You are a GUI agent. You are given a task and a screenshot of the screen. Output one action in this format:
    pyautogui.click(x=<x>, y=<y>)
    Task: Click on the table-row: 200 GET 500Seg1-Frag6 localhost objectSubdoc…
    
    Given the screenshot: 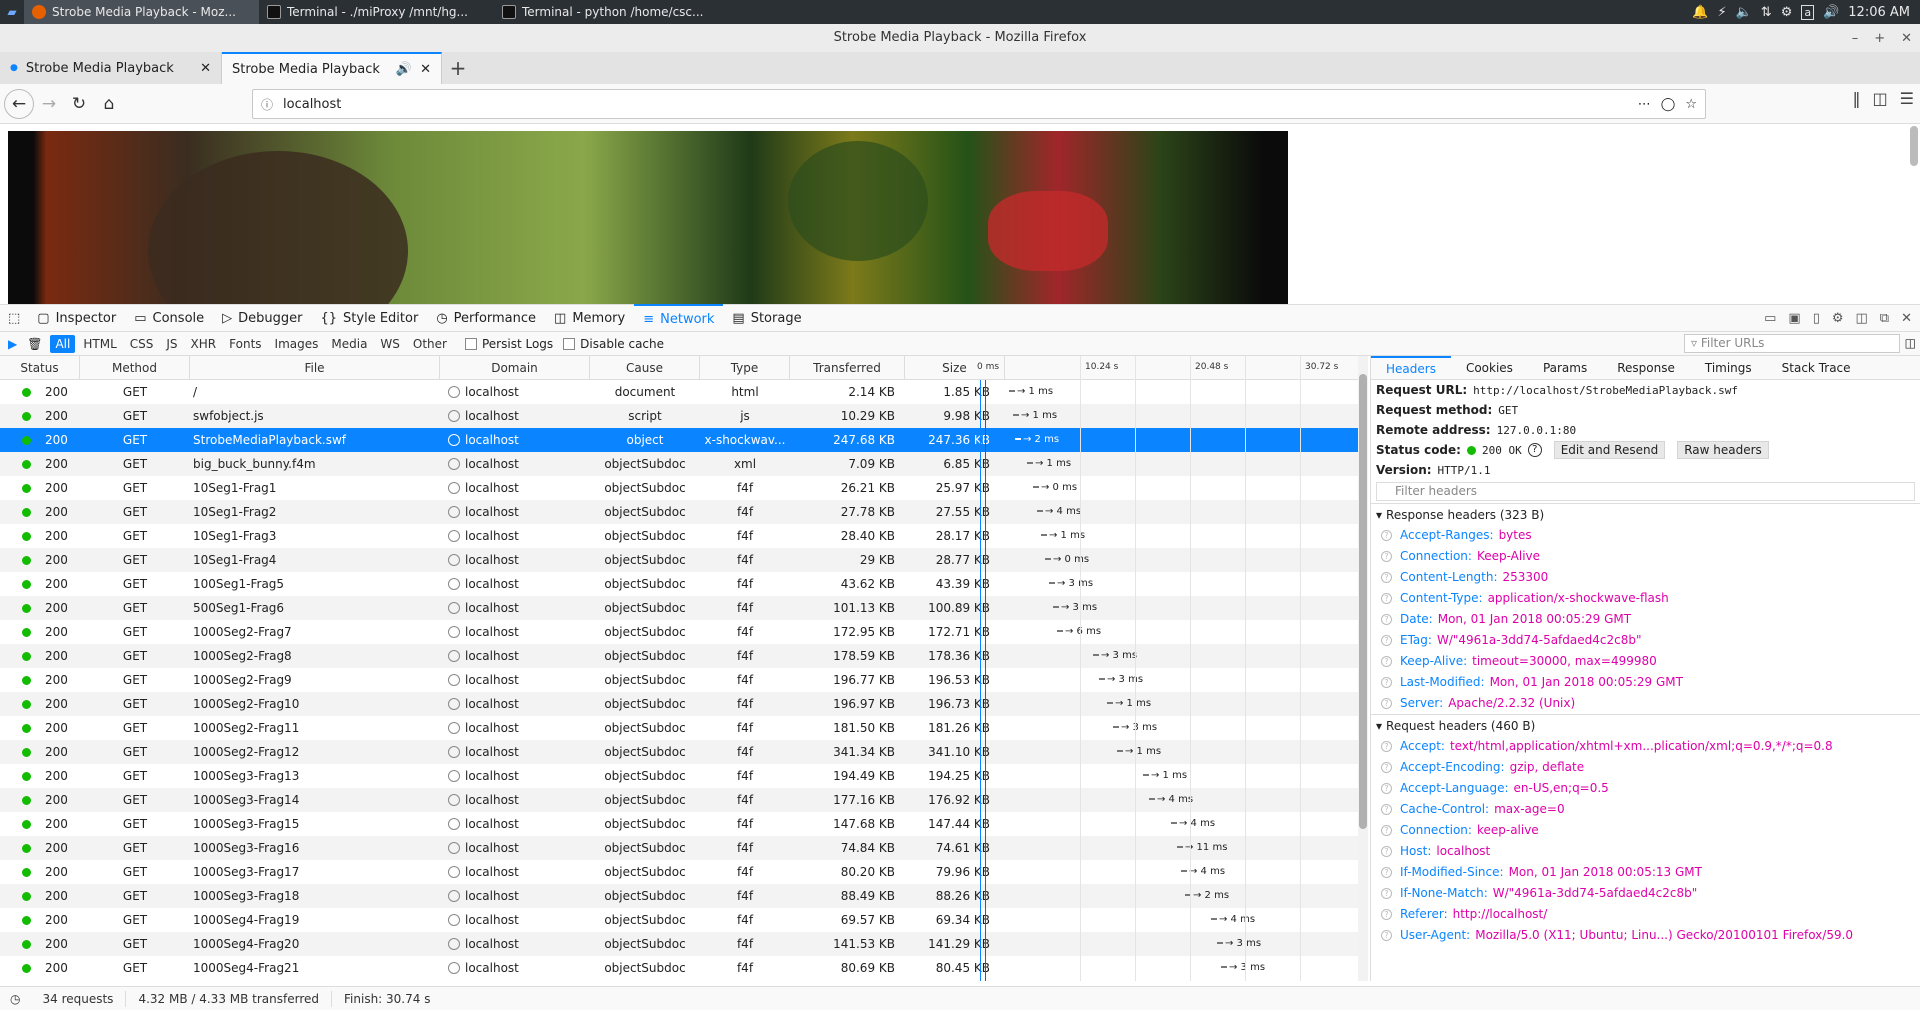 What is the action you would take?
    pyautogui.click(x=679, y=608)
    